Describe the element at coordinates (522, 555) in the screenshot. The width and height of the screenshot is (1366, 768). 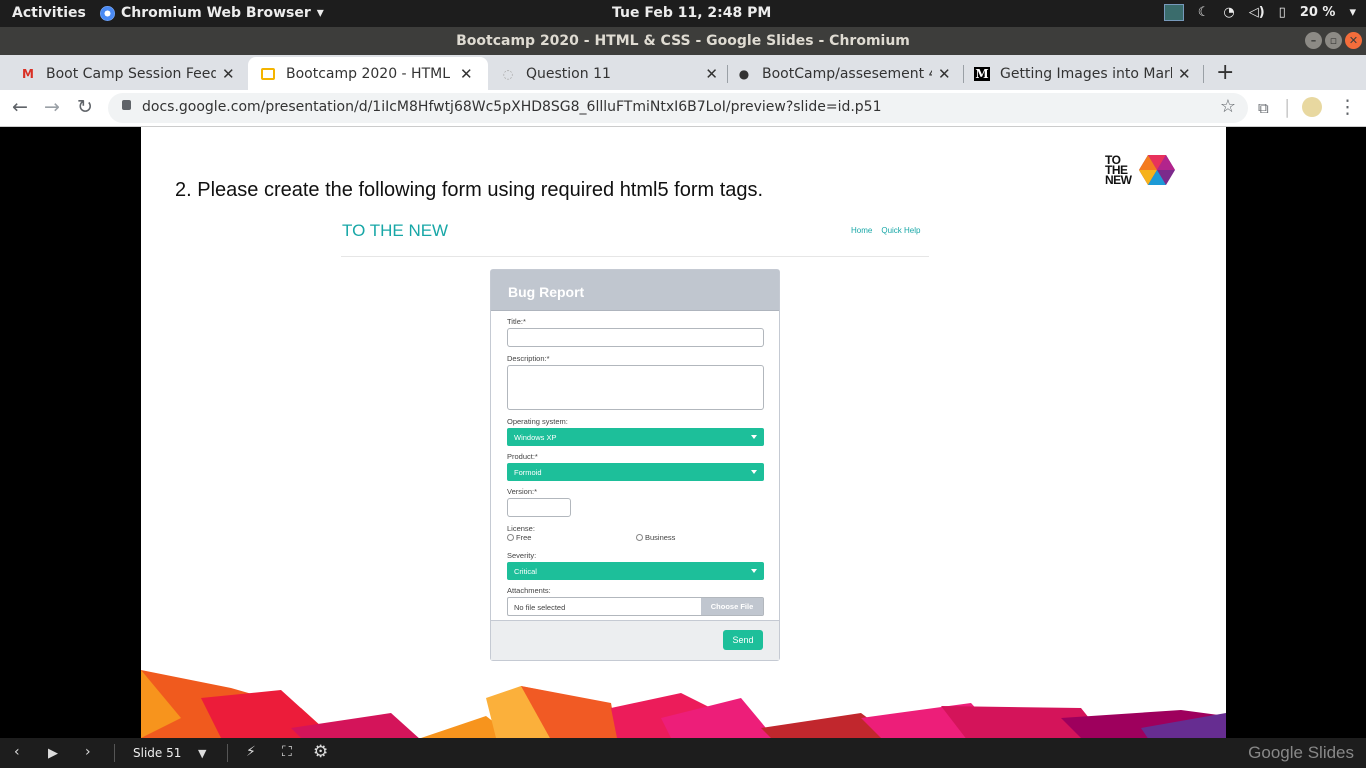
I see `severity-label: Severity:` at that location.